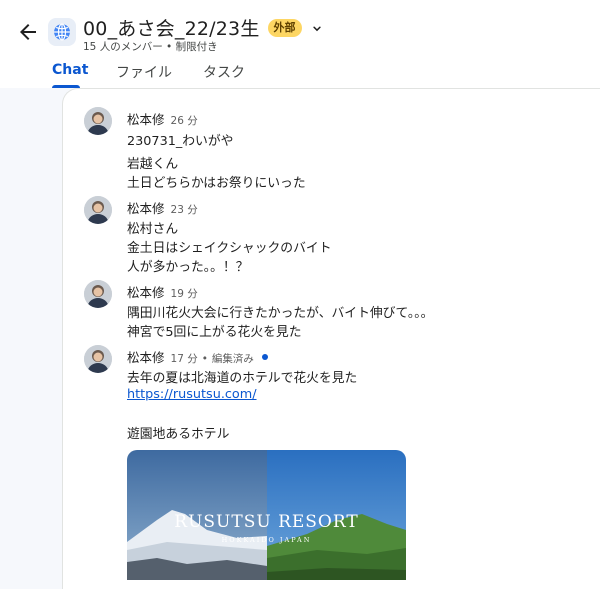 Image resolution: width=600 pixels, height=589 pixels. Describe the element at coordinates (214, 332) in the screenshot. I see `message-text: 神宮で5回に上がる花火を見た` at that location.